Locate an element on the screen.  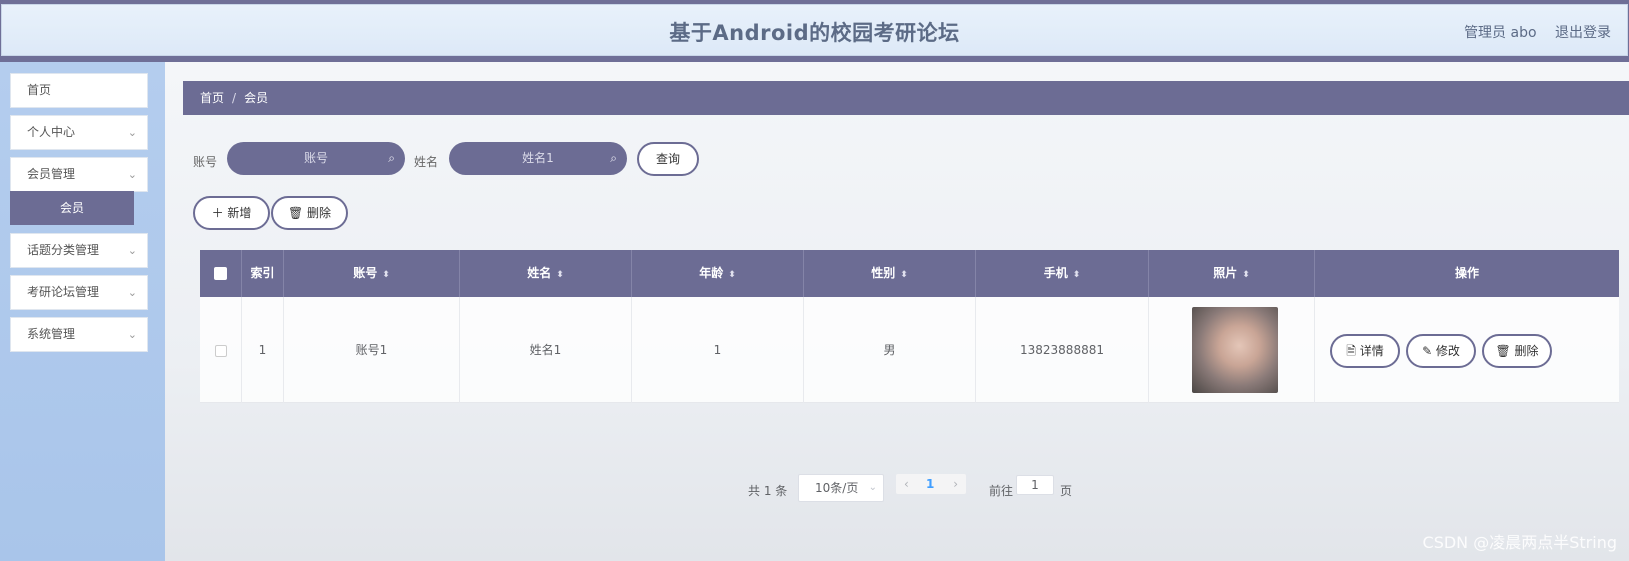
account-label: 账号 is located at coordinates (205, 162).